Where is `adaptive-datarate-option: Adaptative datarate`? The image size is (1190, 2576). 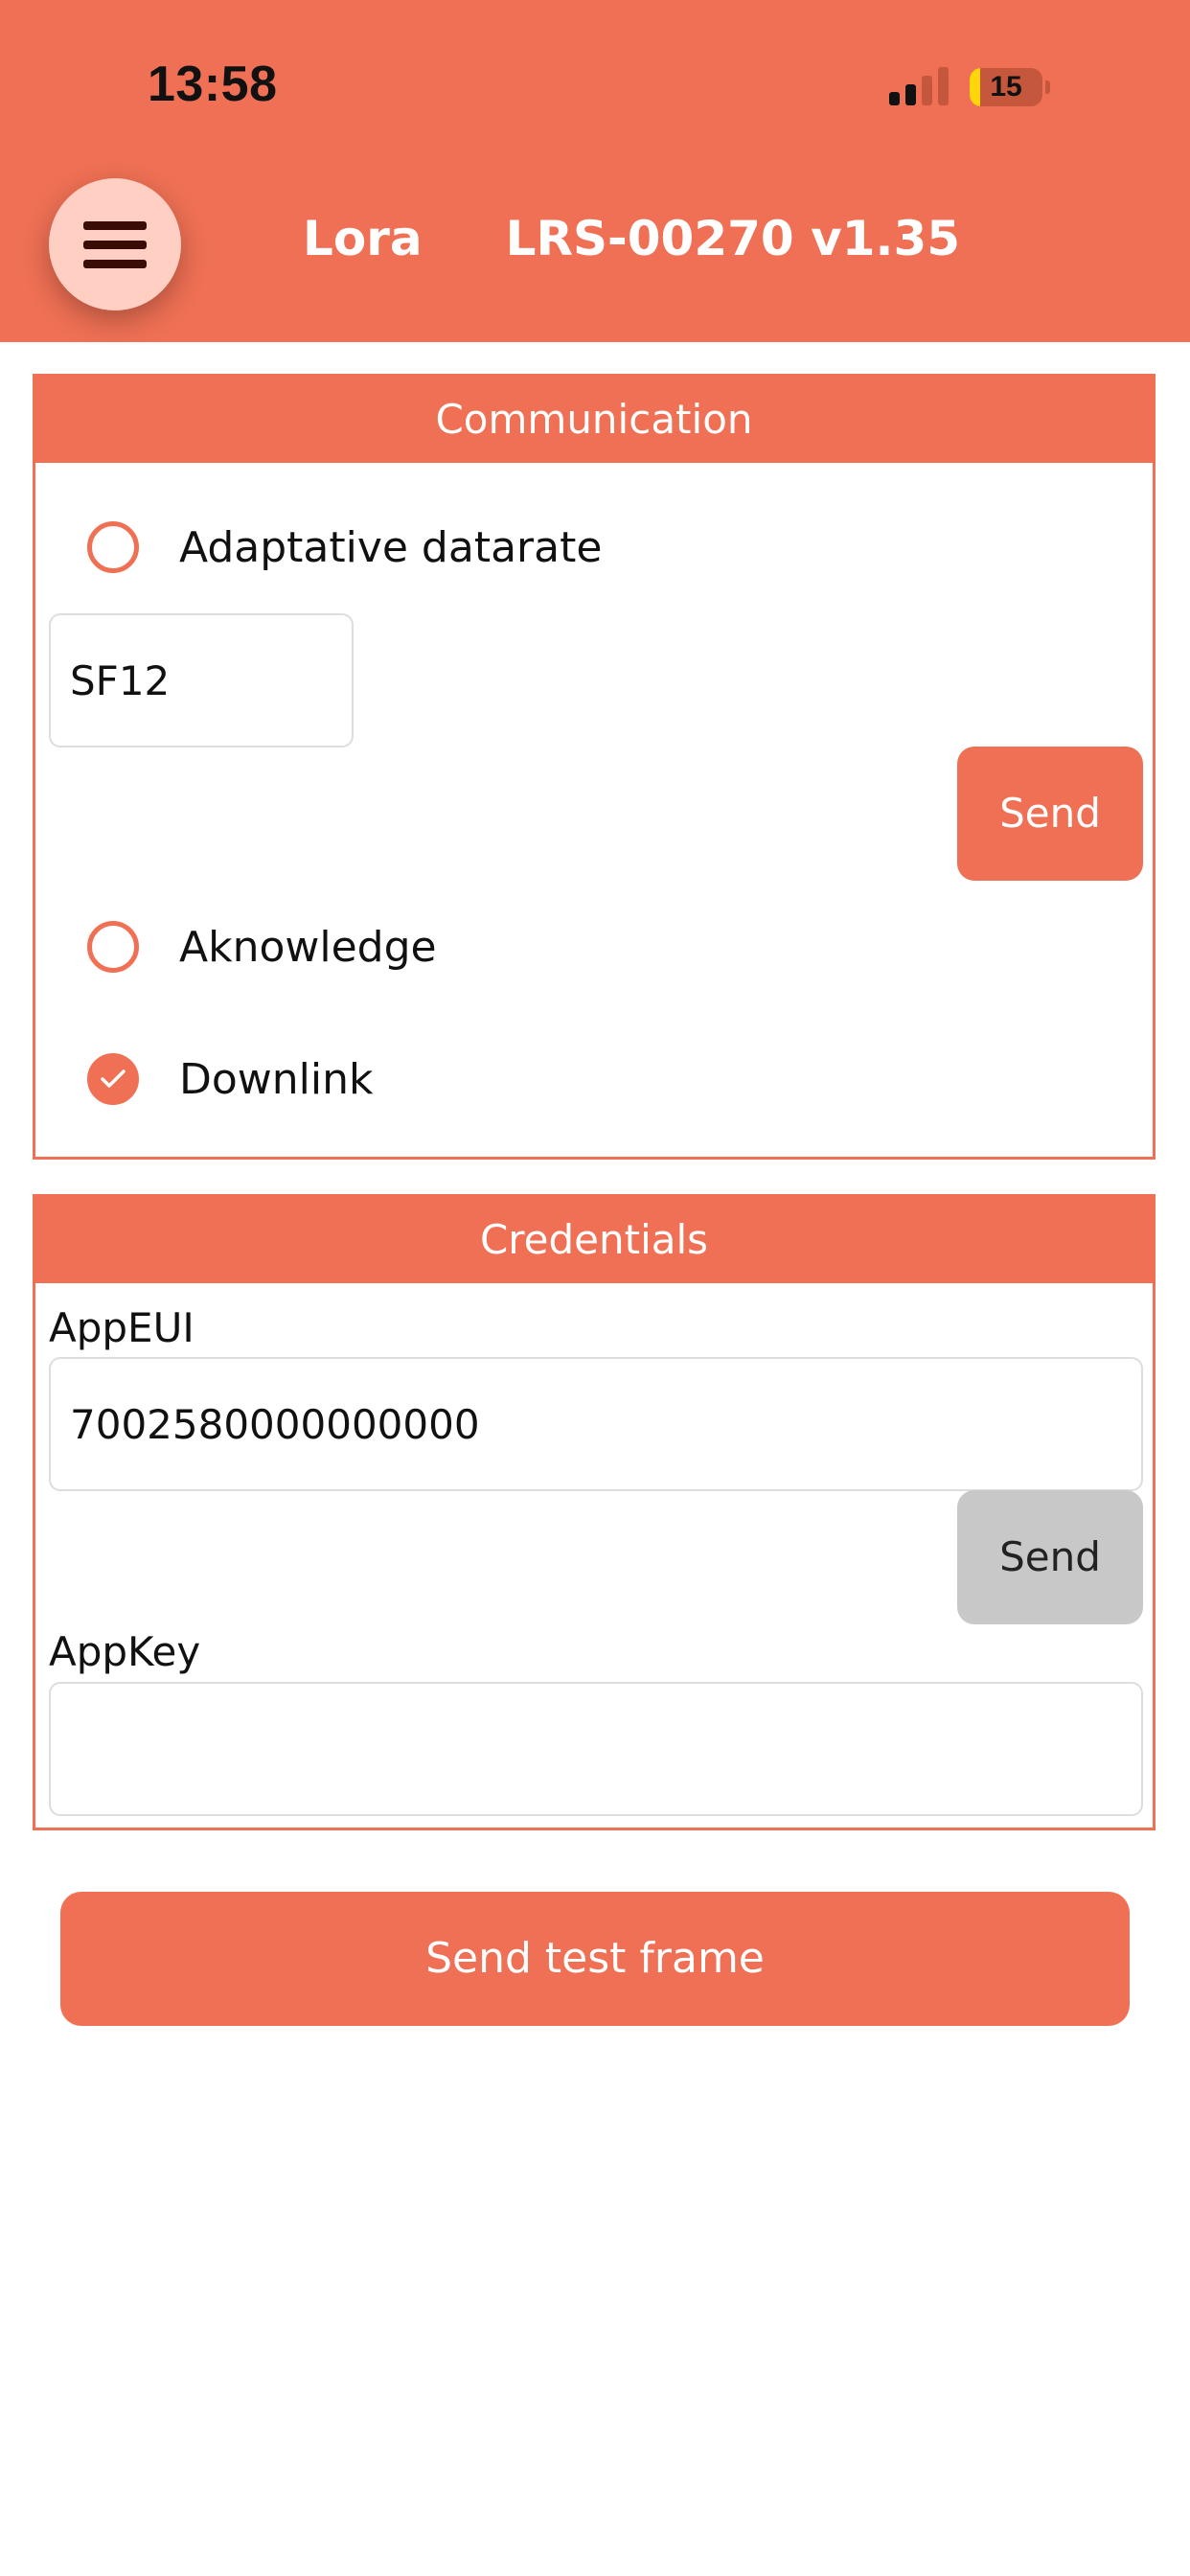 adaptive-datarate-option: Adaptative datarate is located at coordinates (344, 547).